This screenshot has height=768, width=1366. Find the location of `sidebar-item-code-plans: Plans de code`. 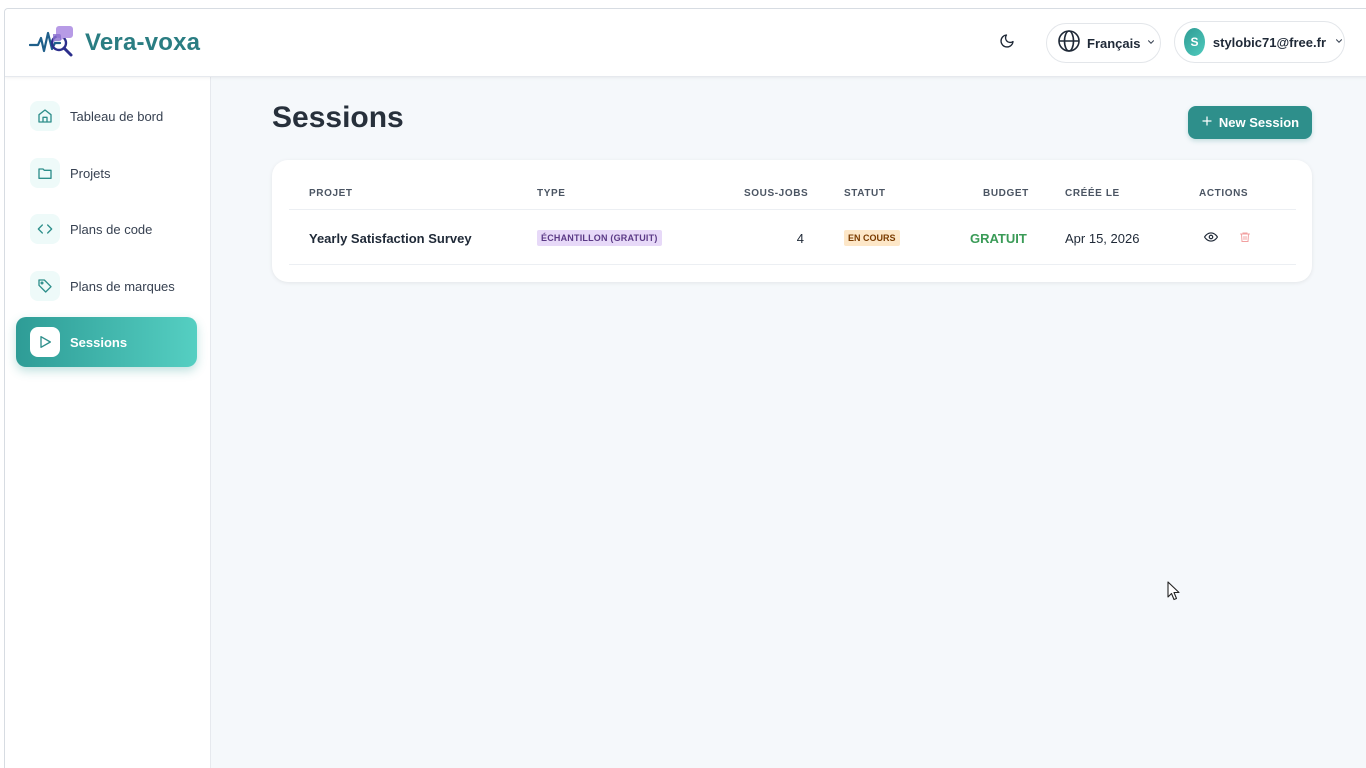

sidebar-item-code-plans: Plans de code is located at coordinates (106, 229).